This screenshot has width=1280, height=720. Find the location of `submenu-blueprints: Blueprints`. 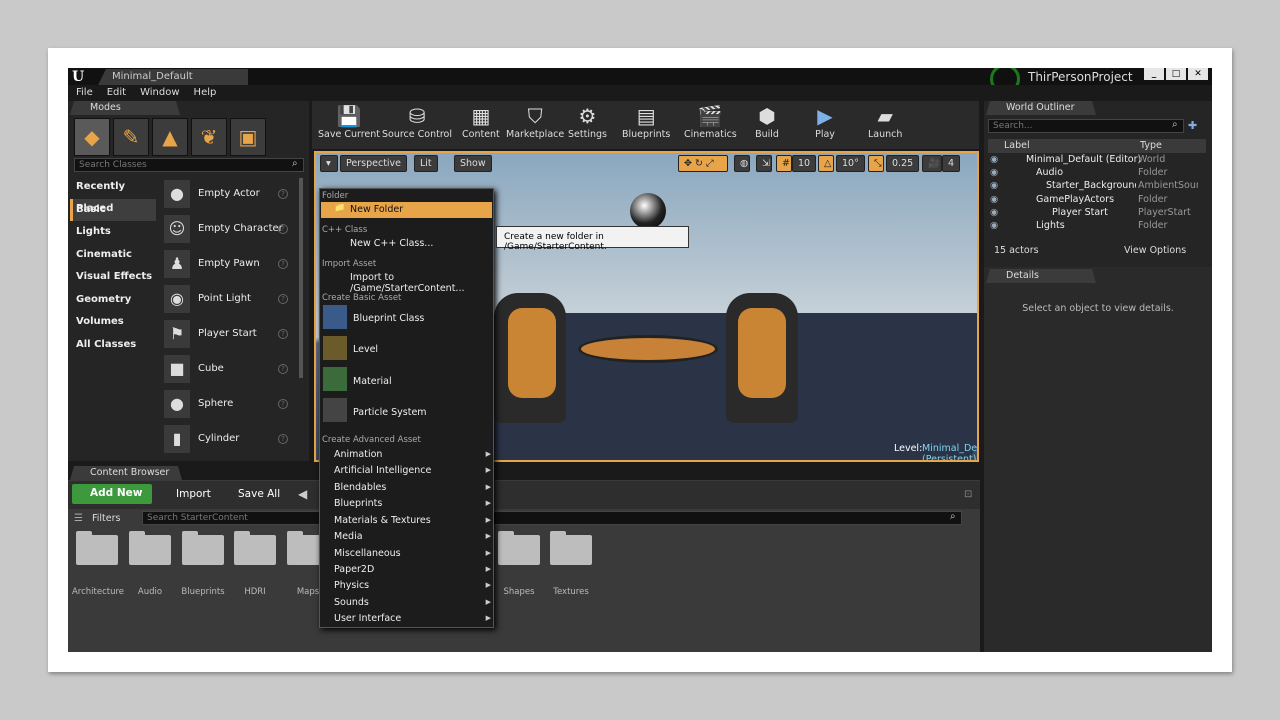

submenu-blueprints: Blueprints is located at coordinates (358, 503).